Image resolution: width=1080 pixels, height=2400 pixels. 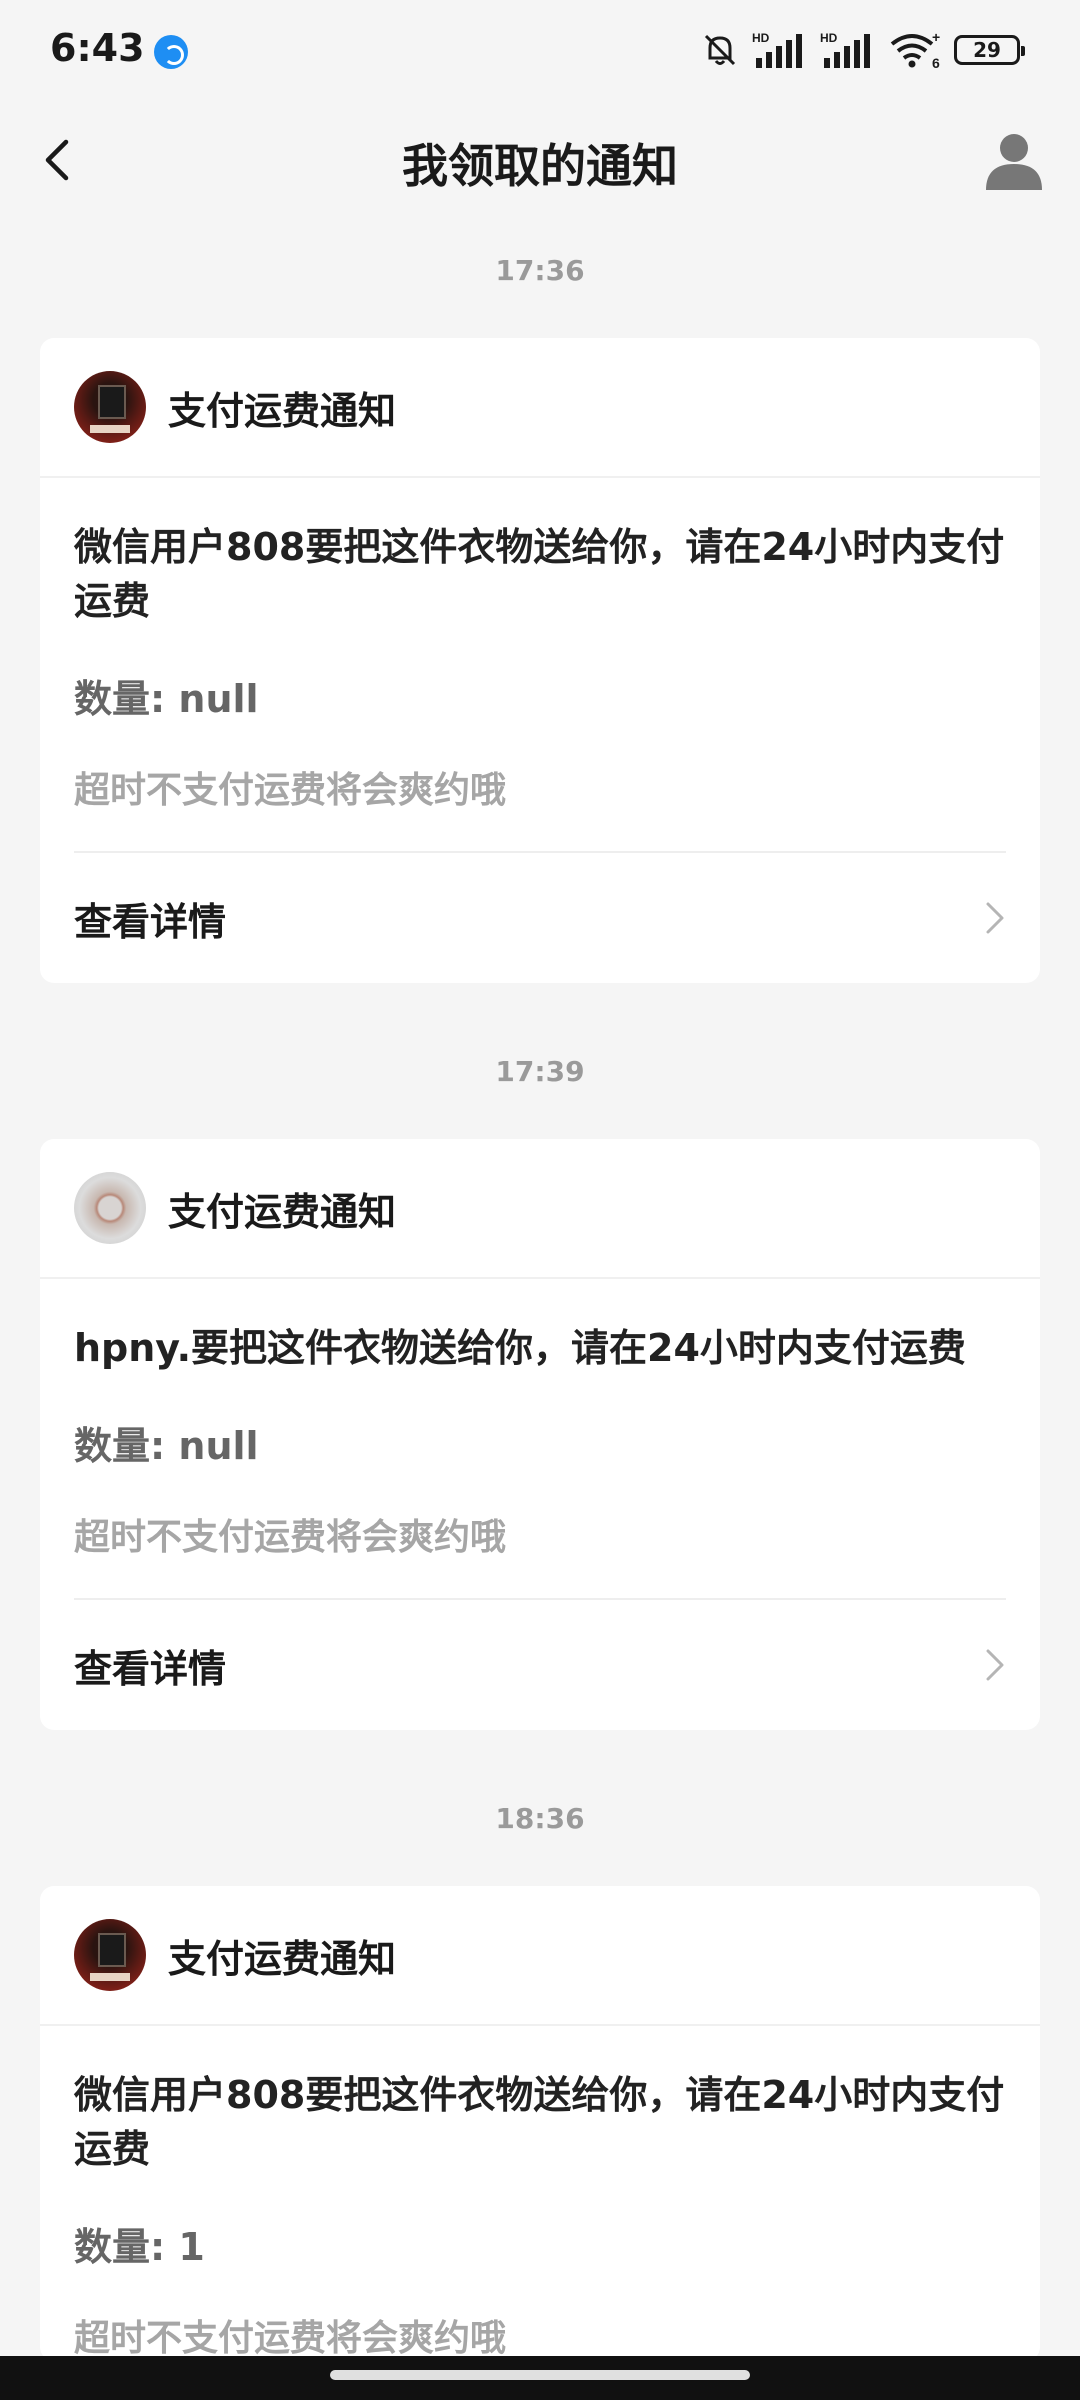 What do you see at coordinates (540, 270) in the screenshot?
I see `notification-time: 17:36` at bounding box center [540, 270].